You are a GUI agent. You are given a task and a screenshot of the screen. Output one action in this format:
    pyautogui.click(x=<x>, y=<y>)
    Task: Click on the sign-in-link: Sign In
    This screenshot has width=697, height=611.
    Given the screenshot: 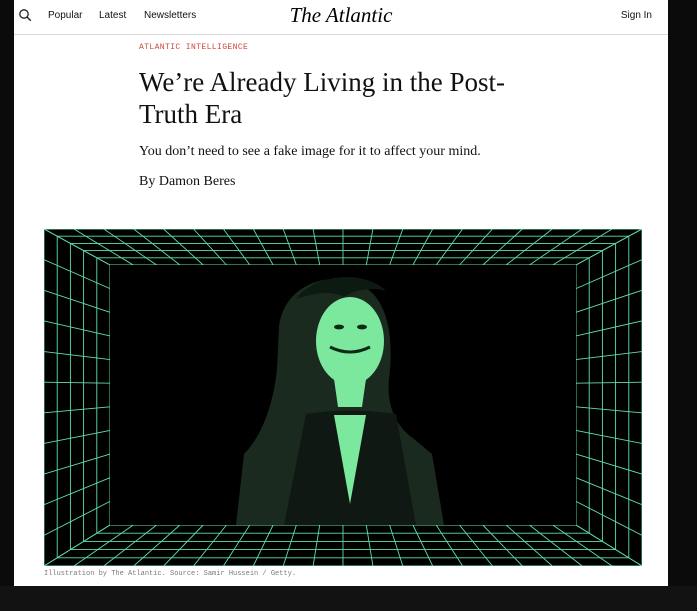 What is the action you would take?
    pyautogui.click(x=636, y=15)
    